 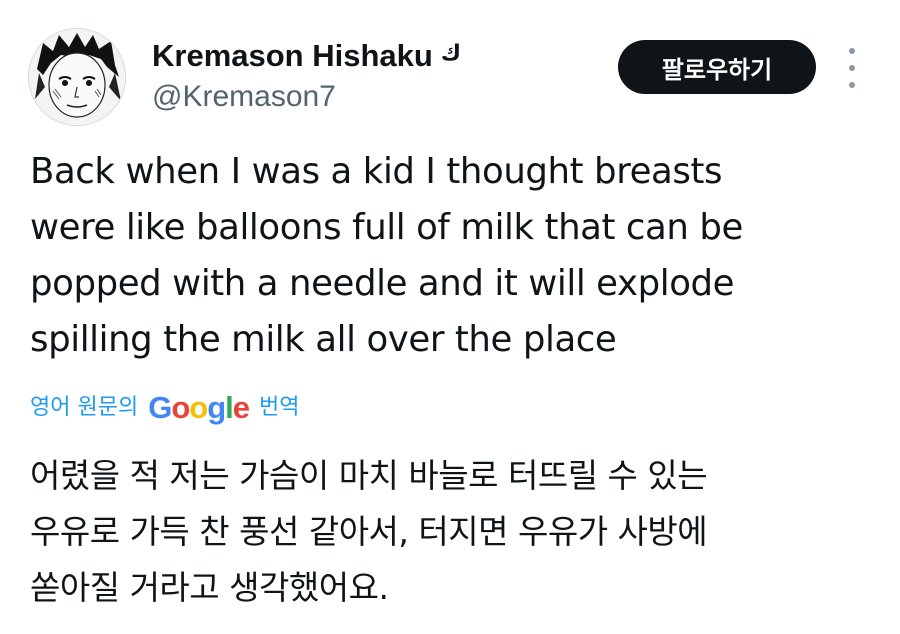 I want to click on translate-prefix: 영어 원문의, so click(x=84, y=407).